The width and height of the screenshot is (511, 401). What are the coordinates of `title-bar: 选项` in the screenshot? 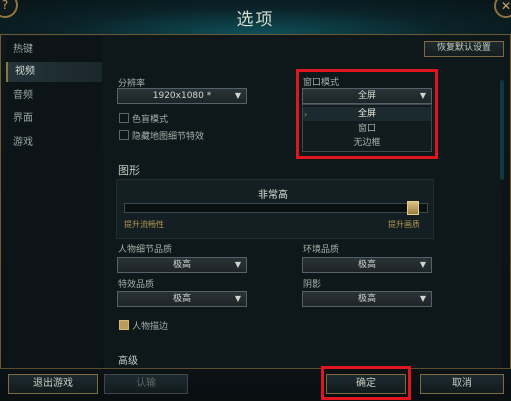 It's located at (255, 17).